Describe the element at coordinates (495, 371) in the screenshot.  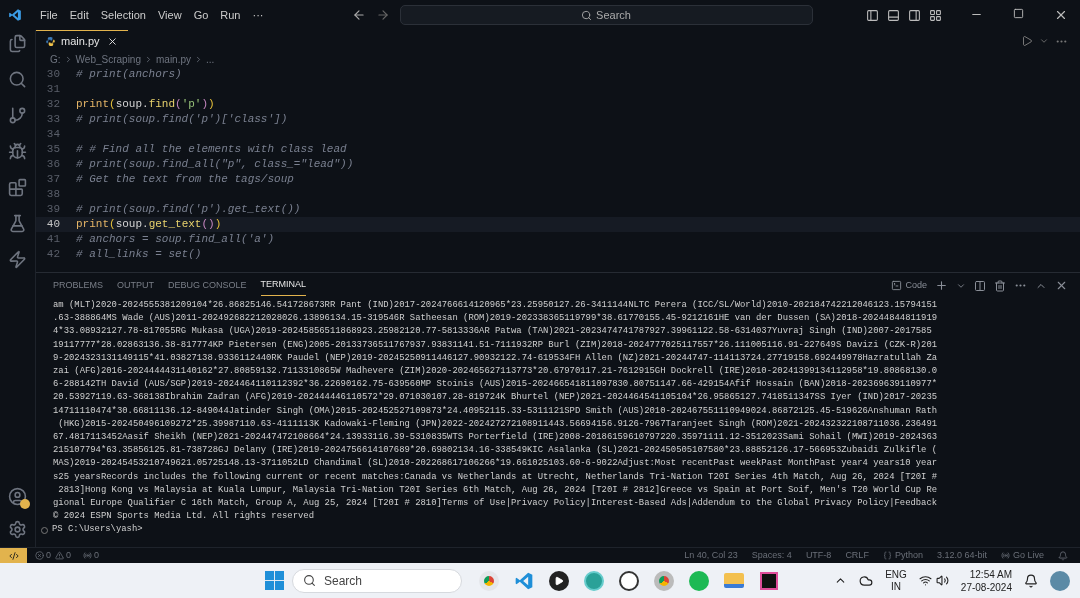
I see `terminal-output-line: zai (AFG)2016-2024444431140162*27.80859132.7113310865W Madhevere (ZIM)2020-202465627113773*20.67970117.21-7612915GH Dockrell (IRE)2010-20241399134112958*19.80868130.0` at that location.